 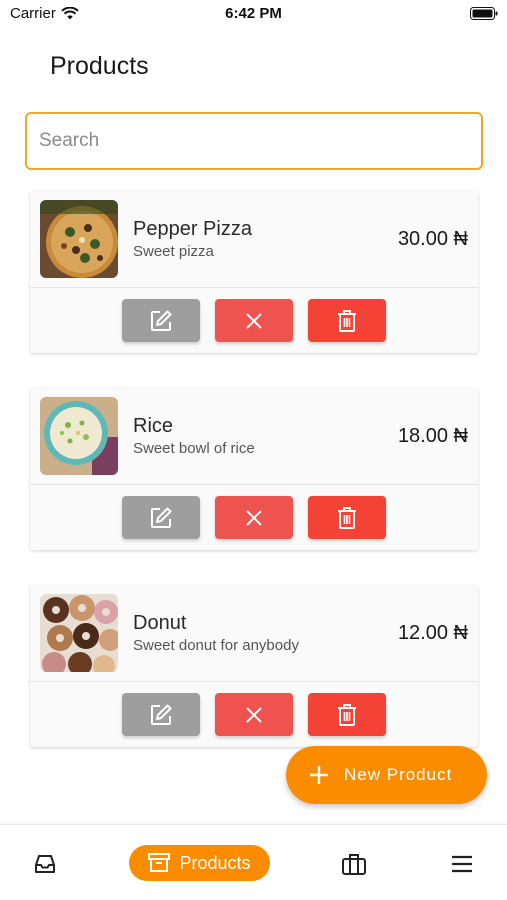 I want to click on rice-bowl-image, so click(x=79, y=436).